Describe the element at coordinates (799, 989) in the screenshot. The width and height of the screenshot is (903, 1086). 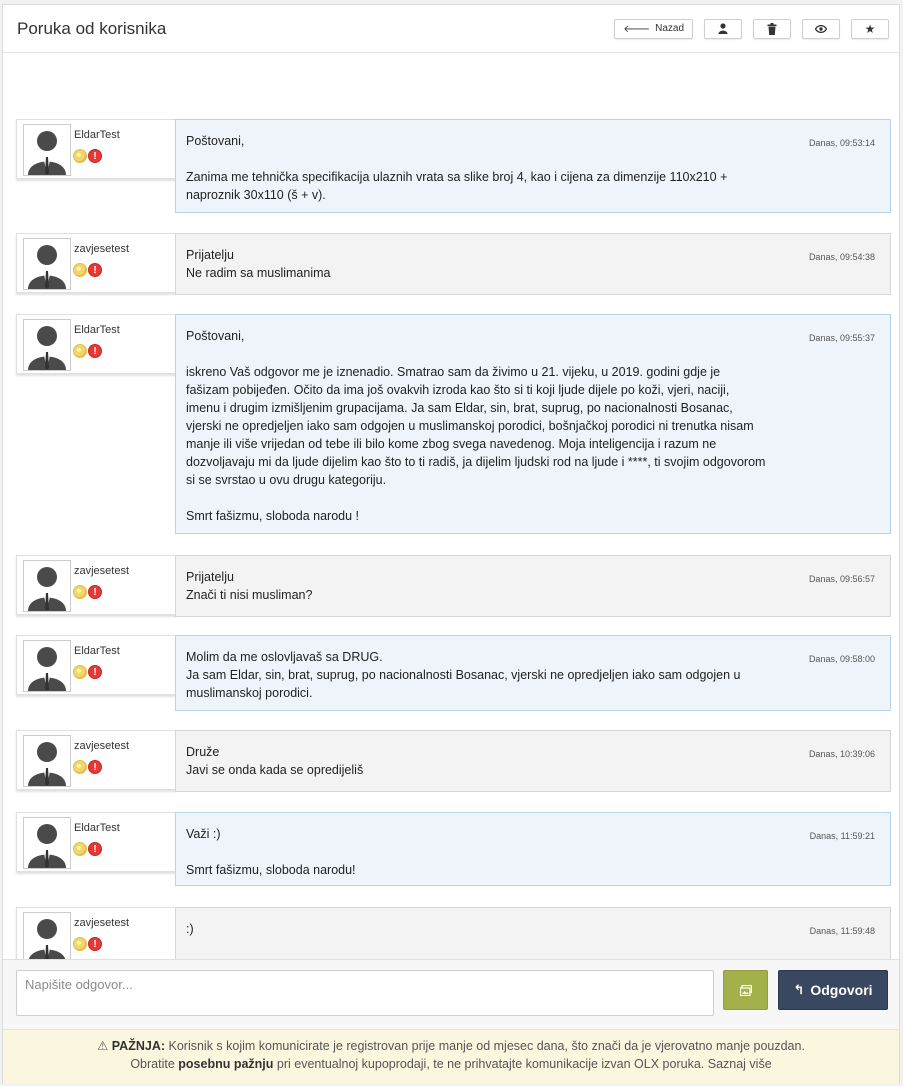
I see `reply-arrow-icon: ↰` at that location.